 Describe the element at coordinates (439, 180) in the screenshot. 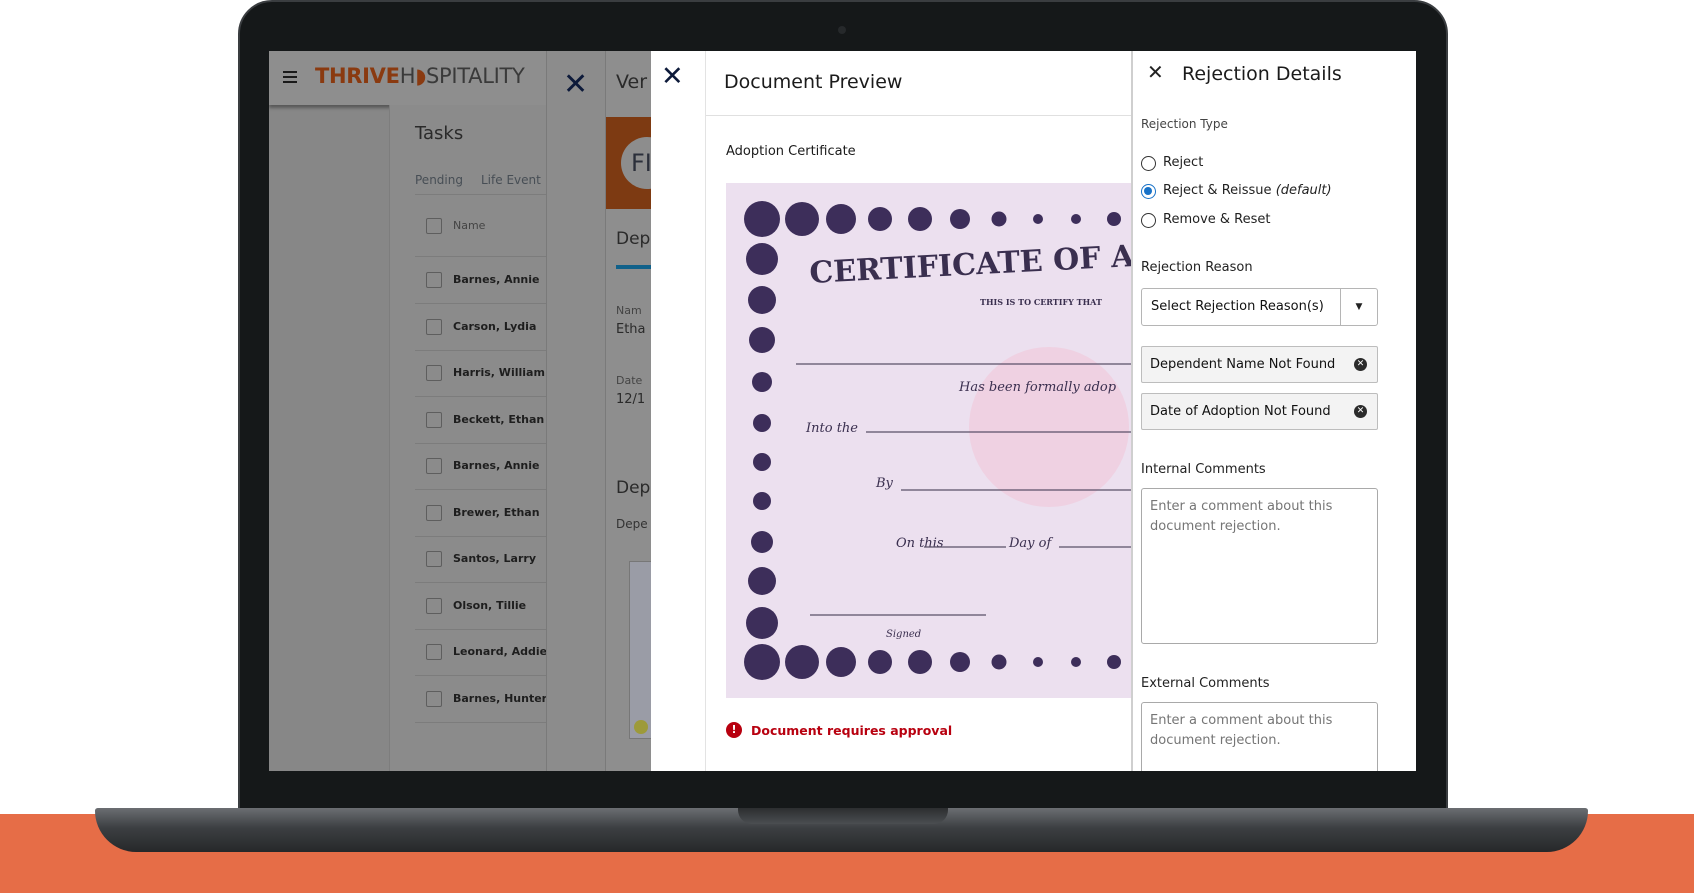

I see `tab-pending: Pending` at that location.